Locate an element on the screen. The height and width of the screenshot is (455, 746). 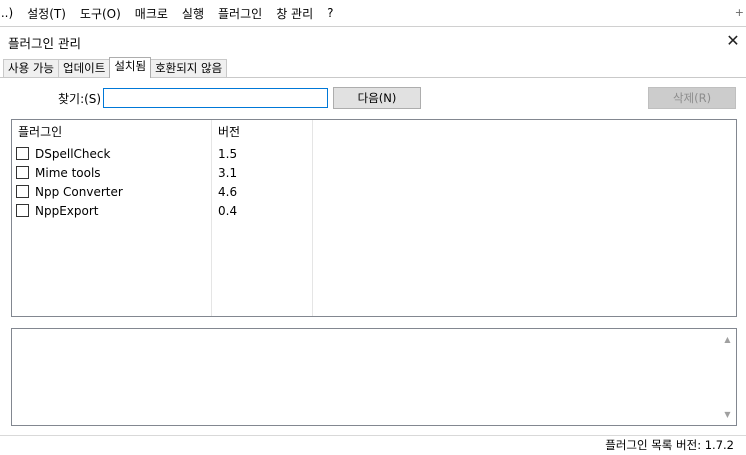
tab-strip: 사용 가능 업데이트 설치됨 호환되지 않음 is located at coordinates (115, 67).